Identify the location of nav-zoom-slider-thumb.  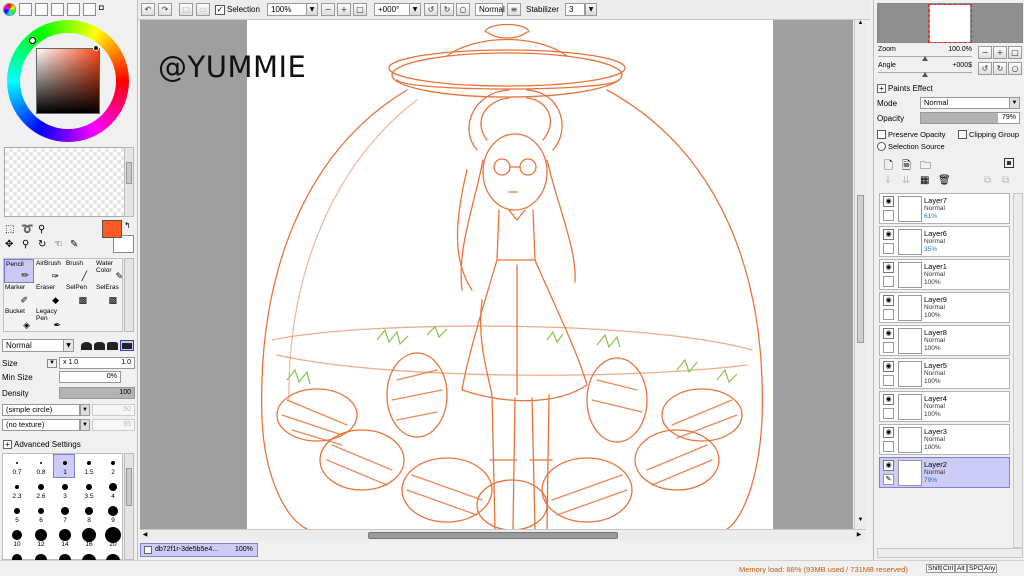
(925, 58).